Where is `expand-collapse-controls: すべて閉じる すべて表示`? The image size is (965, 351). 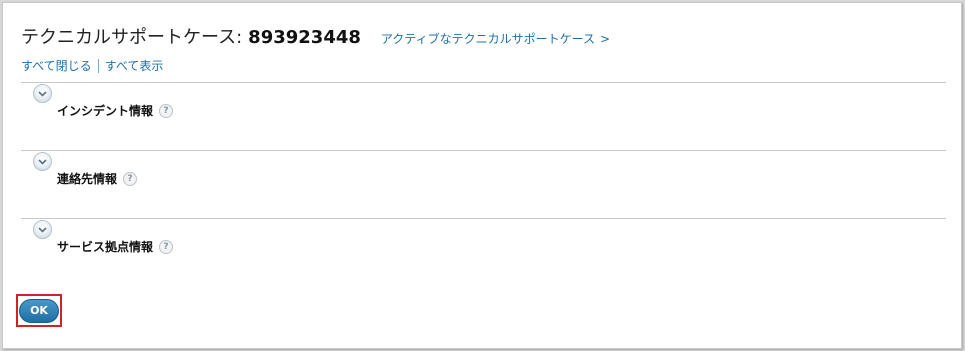 expand-collapse-controls: すべて閉じる すべて表示 is located at coordinates (92, 65).